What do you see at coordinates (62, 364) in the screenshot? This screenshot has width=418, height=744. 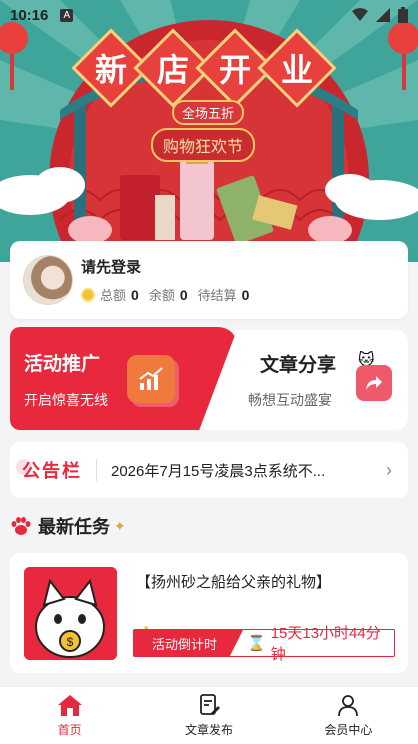 I see `activity-promo-title: 活动推广` at bounding box center [62, 364].